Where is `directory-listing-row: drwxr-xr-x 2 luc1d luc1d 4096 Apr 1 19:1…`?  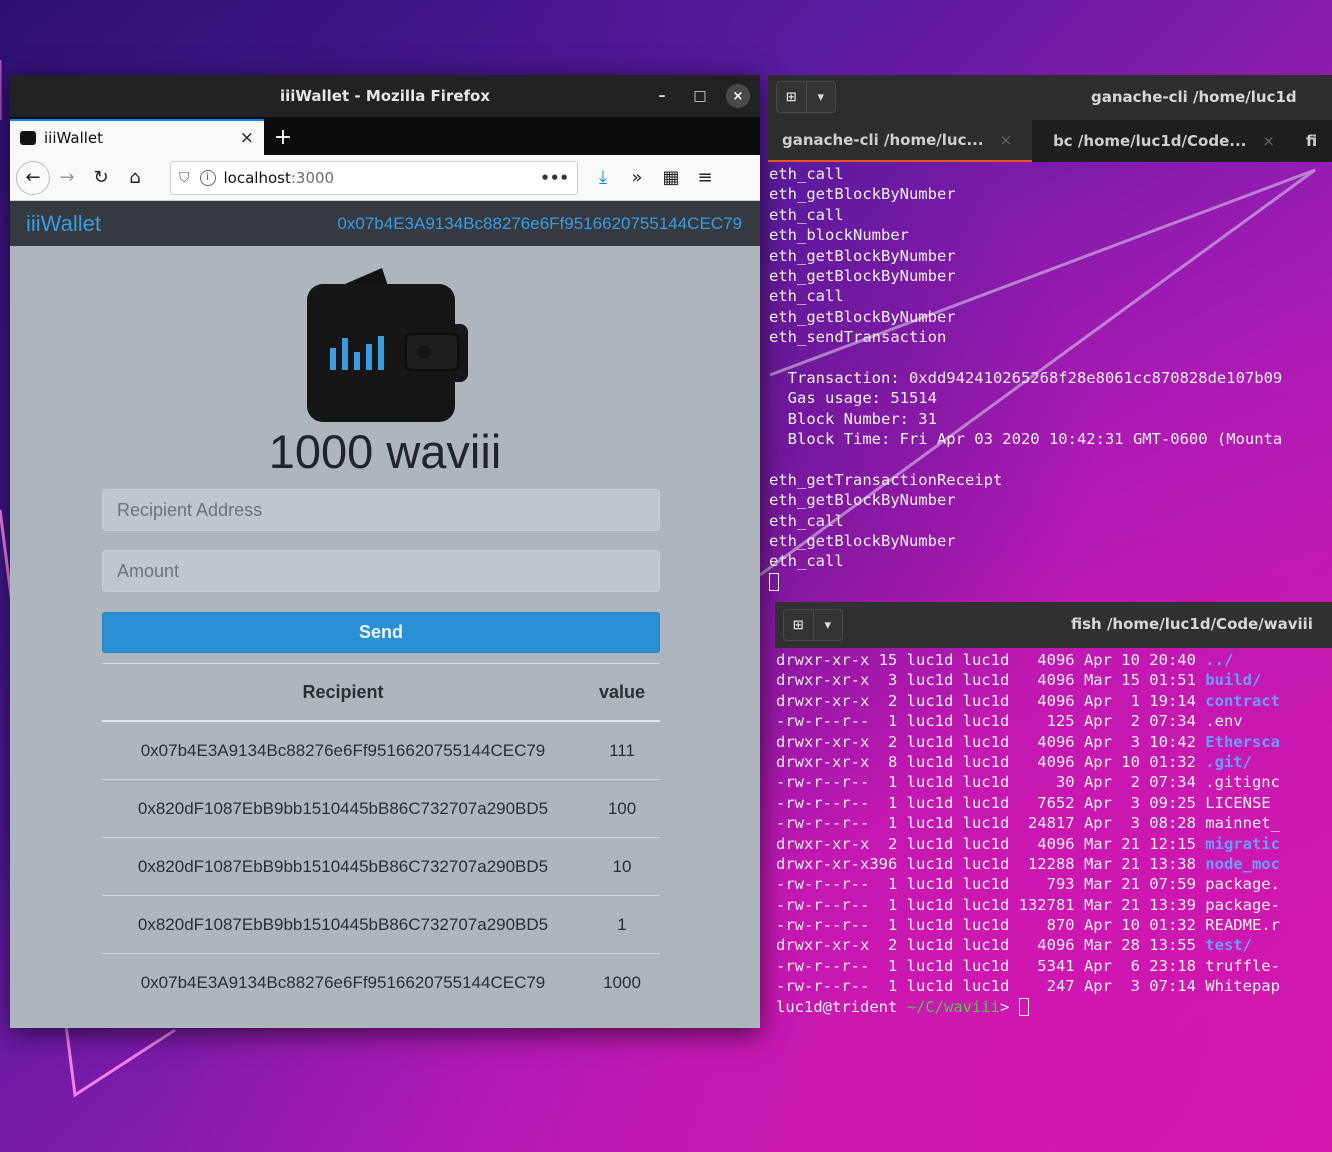
directory-listing-row: drwxr-xr-x 2 luc1d luc1d 4096 Apr 1 19:1… is located at coordinates (1054, 701).